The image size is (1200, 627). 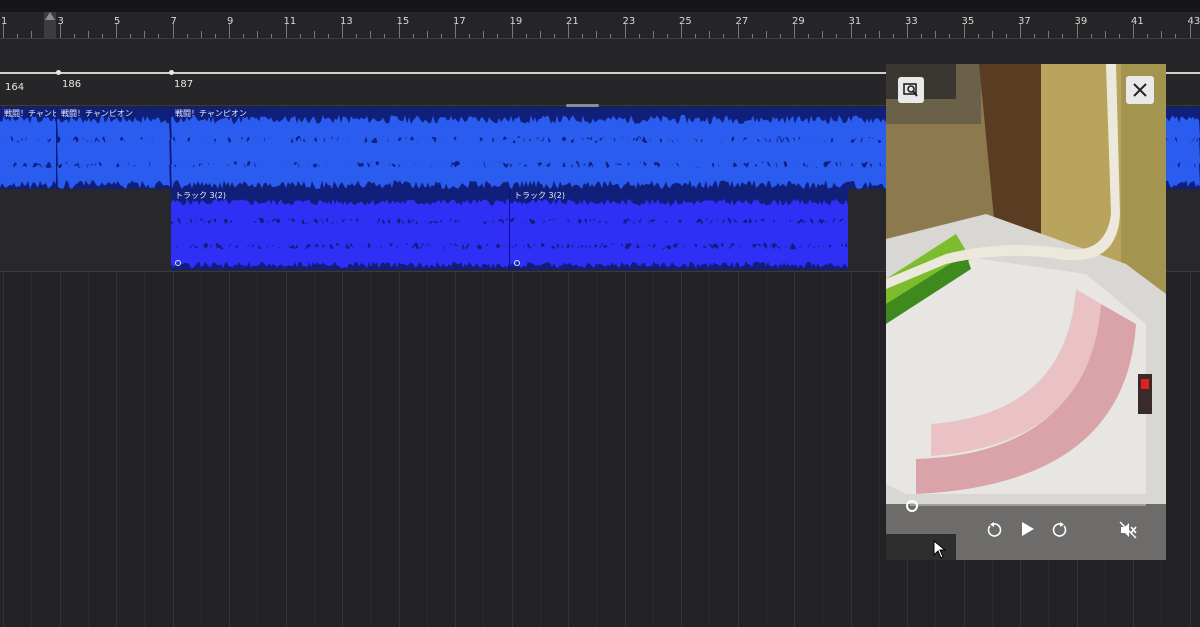 I want to click on clip-label: トラック 3(2), so click(x=539, y=195).